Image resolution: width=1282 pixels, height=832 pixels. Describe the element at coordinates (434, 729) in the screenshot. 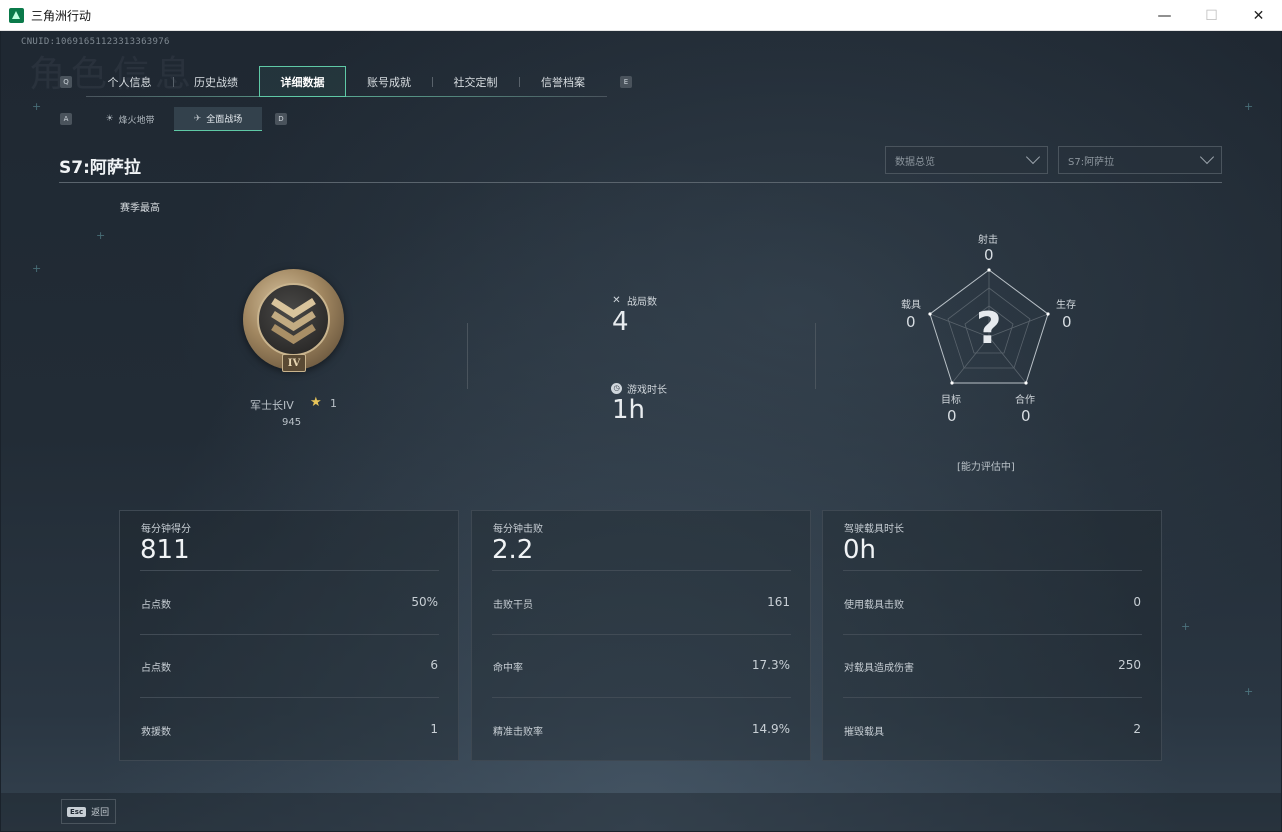

I see `card-row-value: 1` at that location.